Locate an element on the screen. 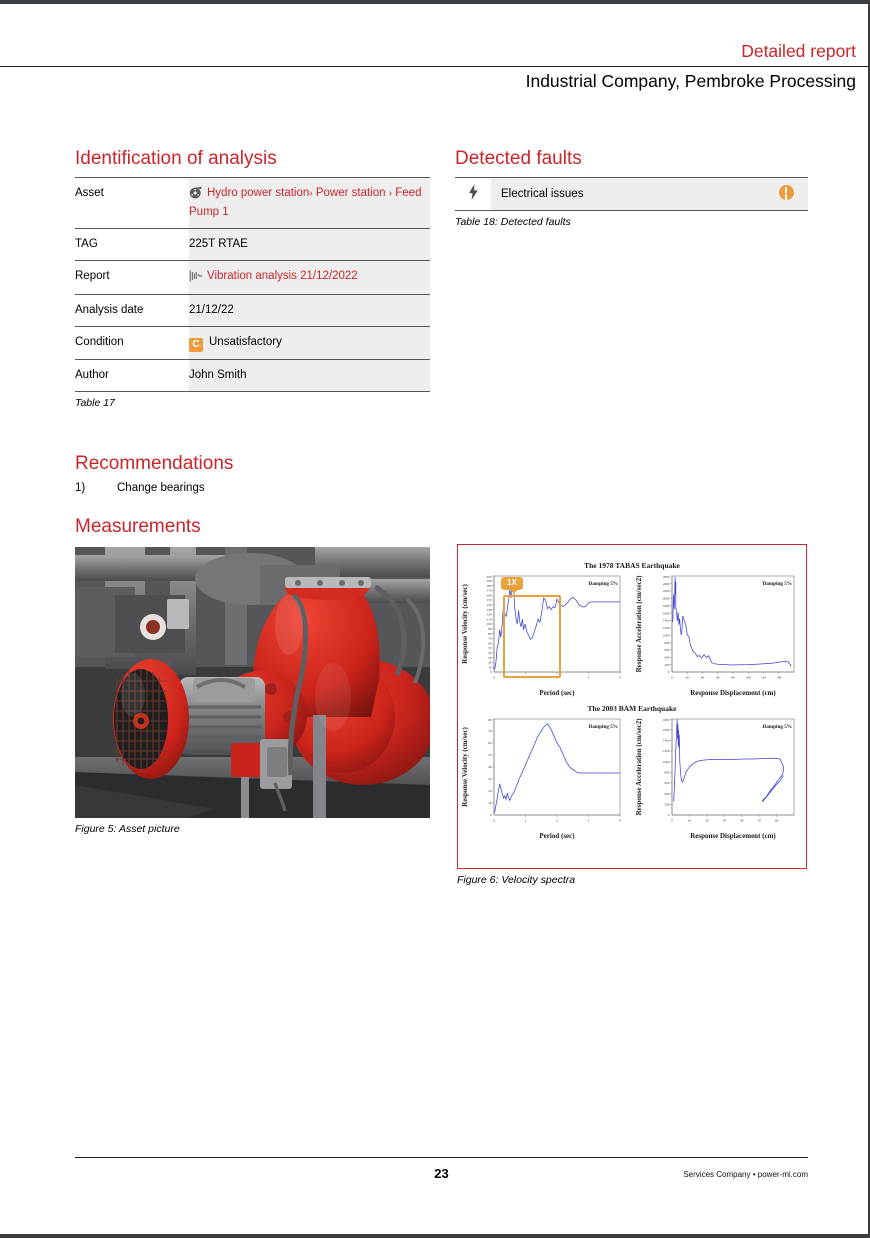 This screenshot has height=1238, width=870. asset-path-part-2: Power station is located at coordinates (351, 193).